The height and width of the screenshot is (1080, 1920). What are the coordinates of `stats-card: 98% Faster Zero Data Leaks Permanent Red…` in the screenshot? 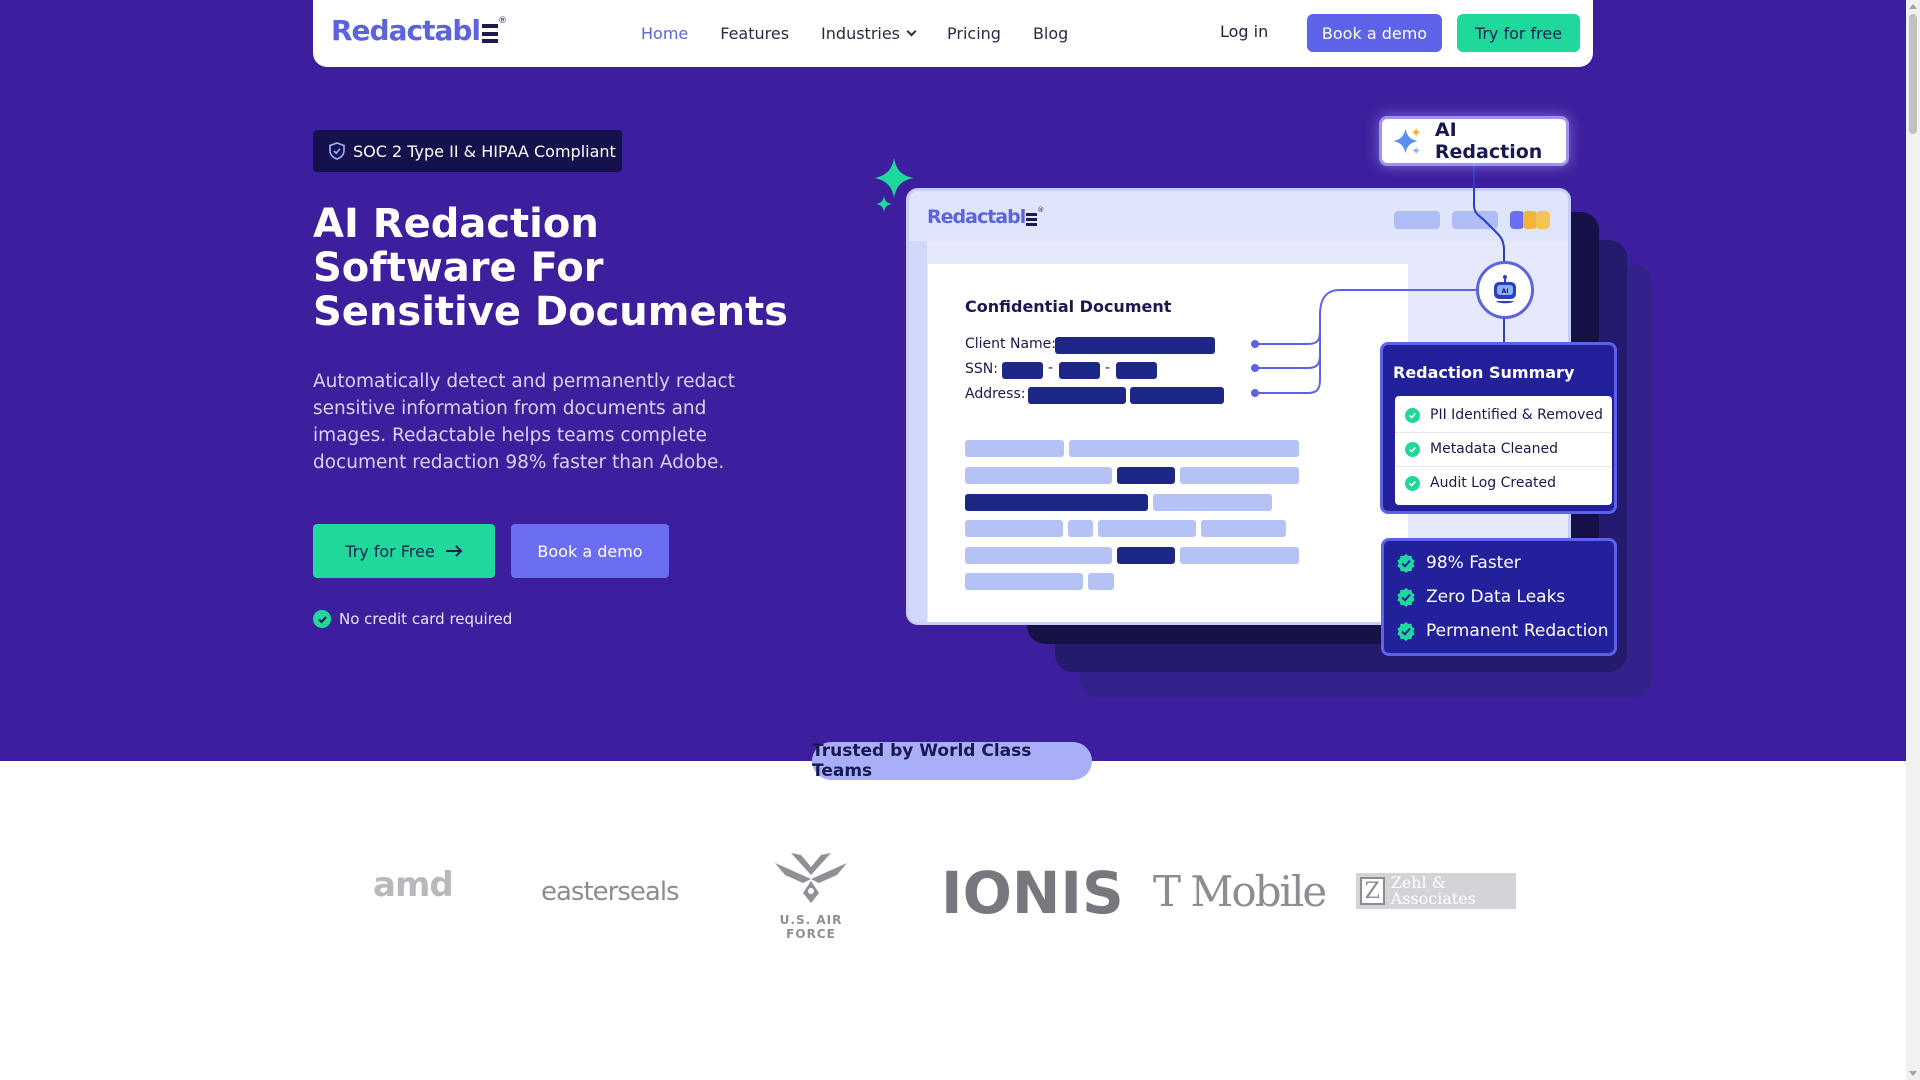 It's located at (1499, 597).